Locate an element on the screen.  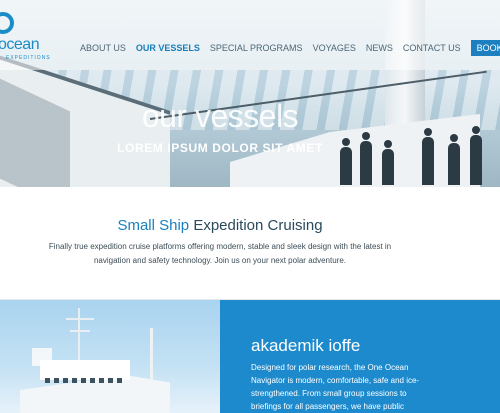
hero-subtitle: LOREM IPSUM DOLOR SIT AMET is located at coordinates (220, 148).